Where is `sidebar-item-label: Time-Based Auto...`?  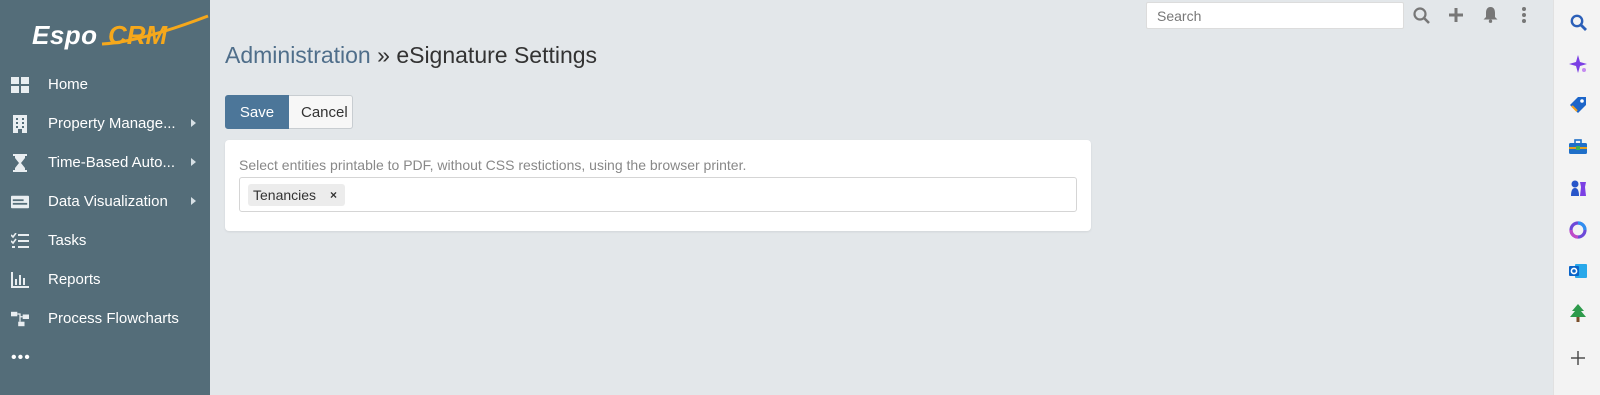 sidebar-item-label: Time-Based Auto... is located at coordinates (112, 162).